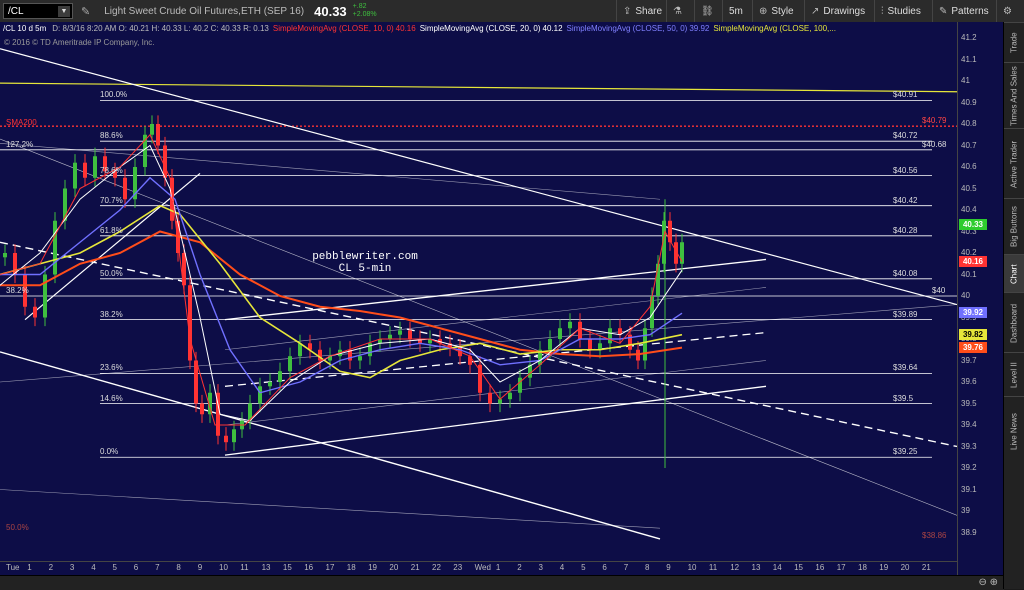  Describe the element at coordinates (862, 567) in the screenshot. I see `time-tick: 18` at that location.